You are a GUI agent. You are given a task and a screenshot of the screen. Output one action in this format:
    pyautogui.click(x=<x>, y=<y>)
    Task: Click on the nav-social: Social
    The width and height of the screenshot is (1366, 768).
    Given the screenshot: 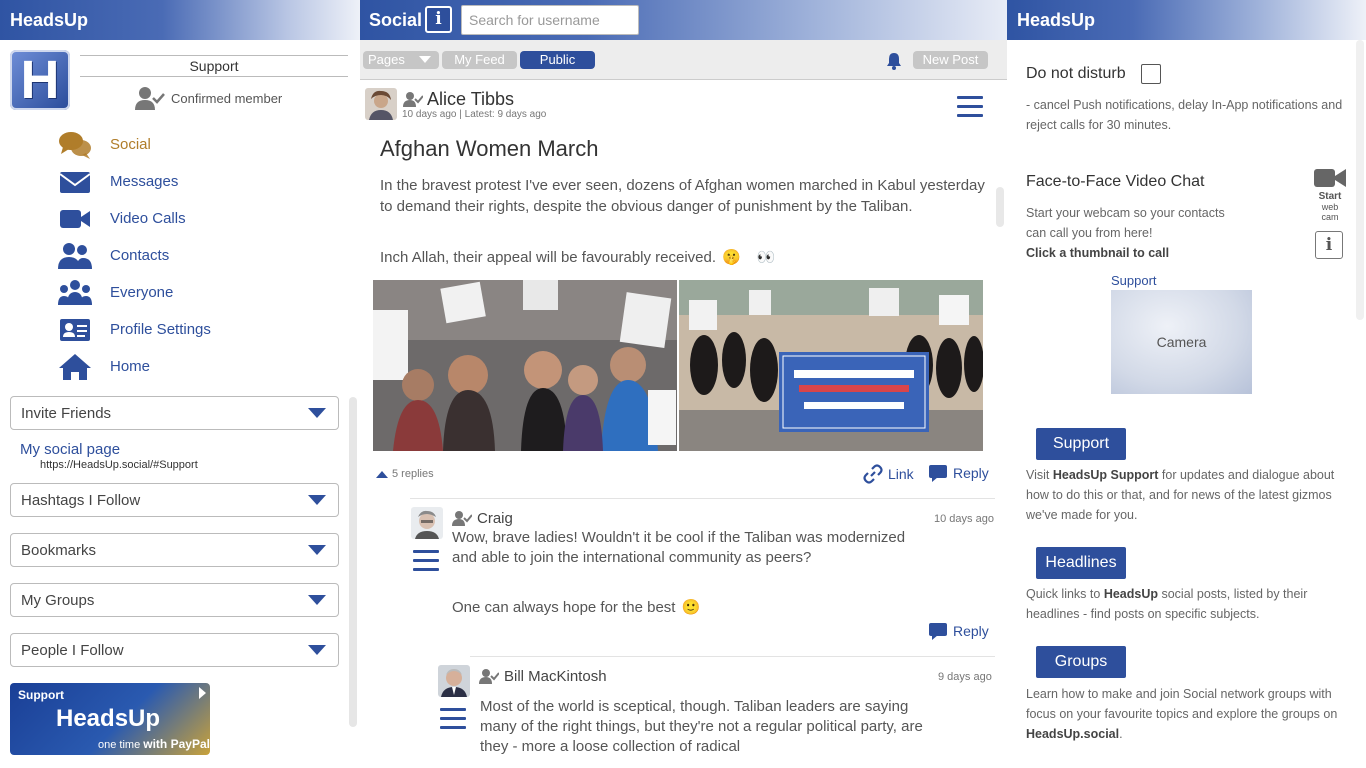 What is the action you would take?
    pyautogui.click(x=134, y=144)
    